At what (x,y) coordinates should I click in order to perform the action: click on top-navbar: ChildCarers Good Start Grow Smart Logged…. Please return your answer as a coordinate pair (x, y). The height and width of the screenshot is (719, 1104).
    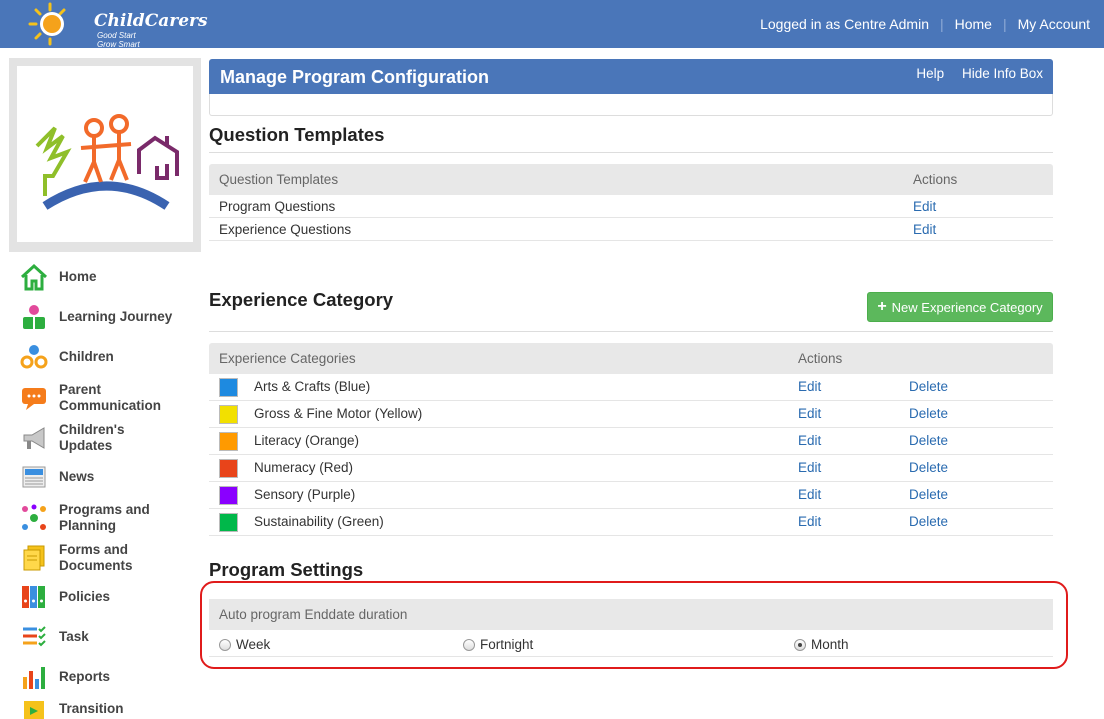
    Looking at the image, I should click on (552, 24).